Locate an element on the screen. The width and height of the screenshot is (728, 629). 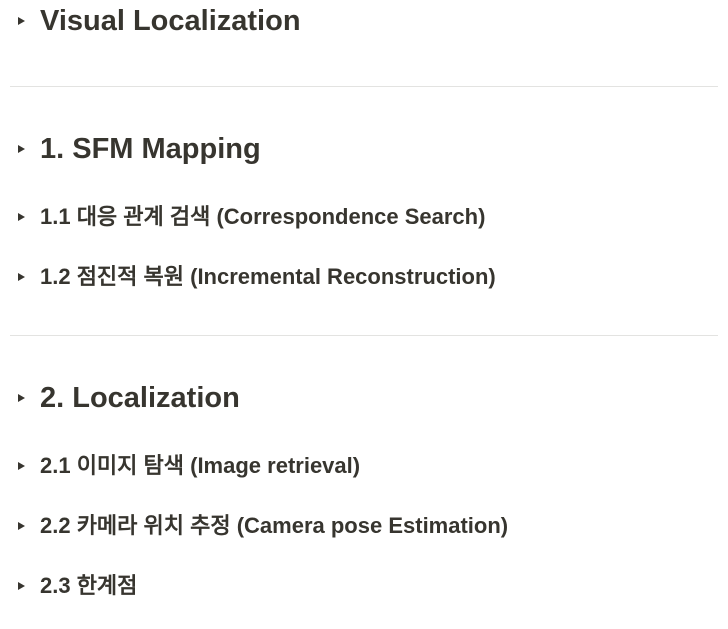
toggle-heading-visual-localization: Visual Localization is located at coordinates (364, 21).